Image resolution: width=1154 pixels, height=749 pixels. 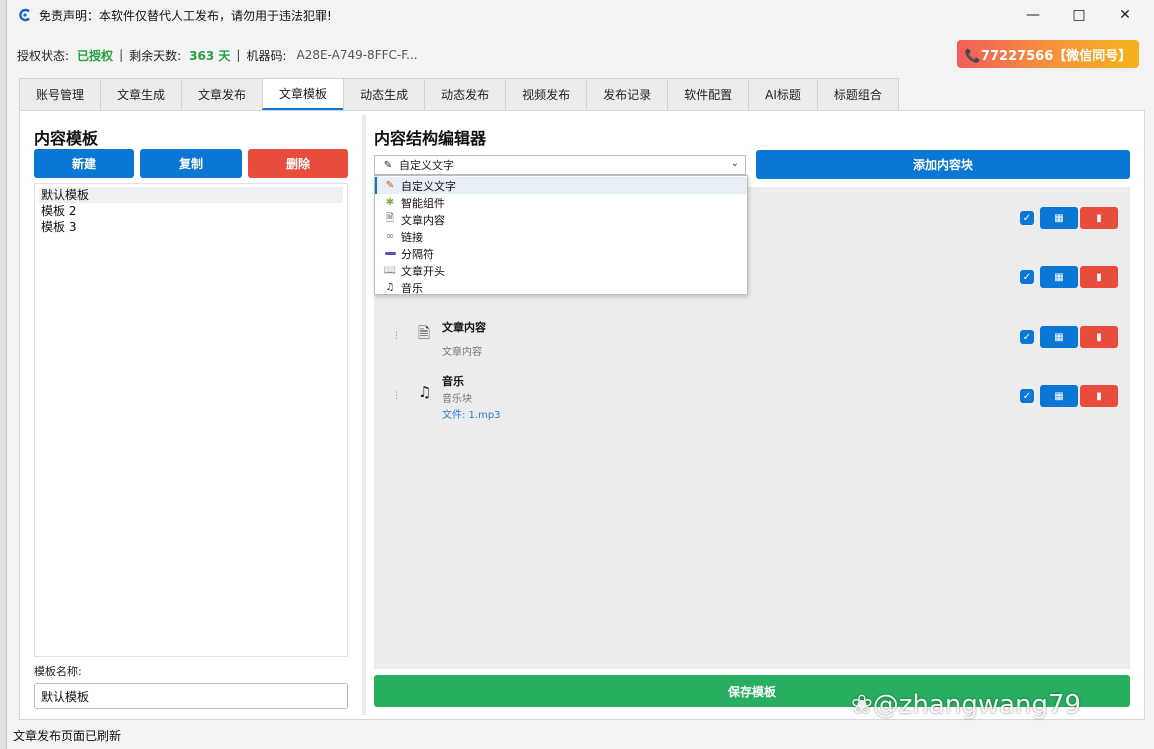 What do you see at coordinates (423, 271) in the screenshot?
I see `option-label: 文章开头` at bounding box center [423, 271].